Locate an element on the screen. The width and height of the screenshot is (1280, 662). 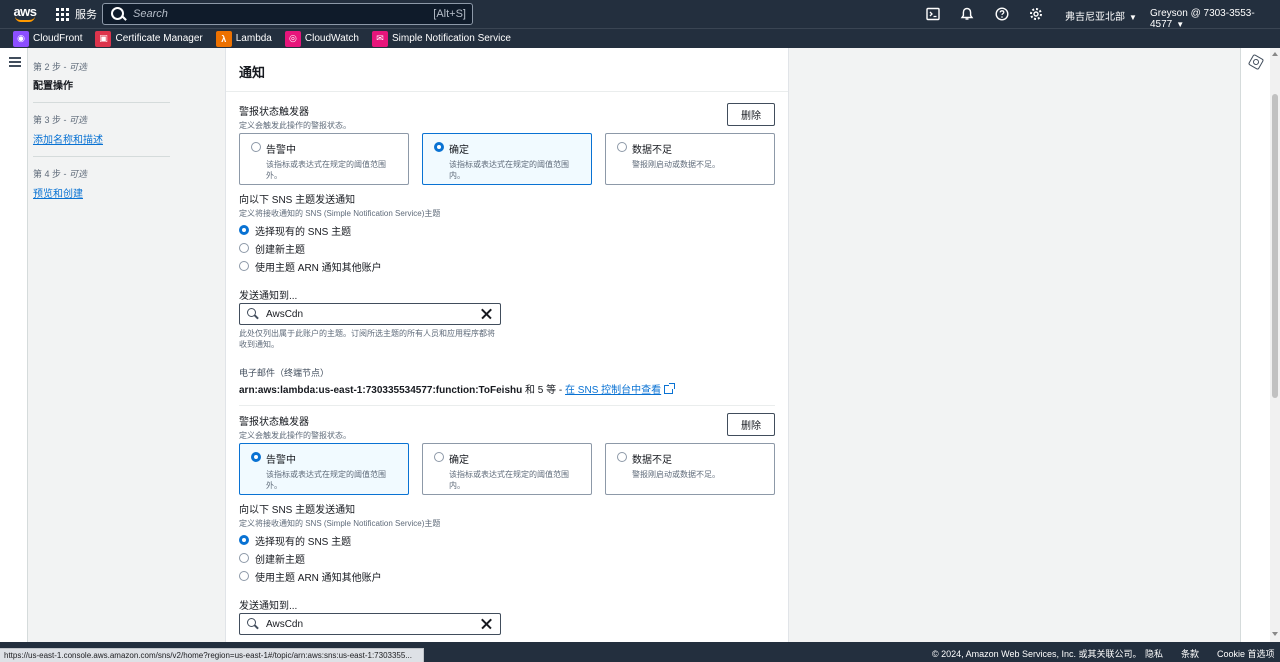
view-in-sns-console-link: 在 SNS 控制台中查看 is located at coordinates (613, 390).